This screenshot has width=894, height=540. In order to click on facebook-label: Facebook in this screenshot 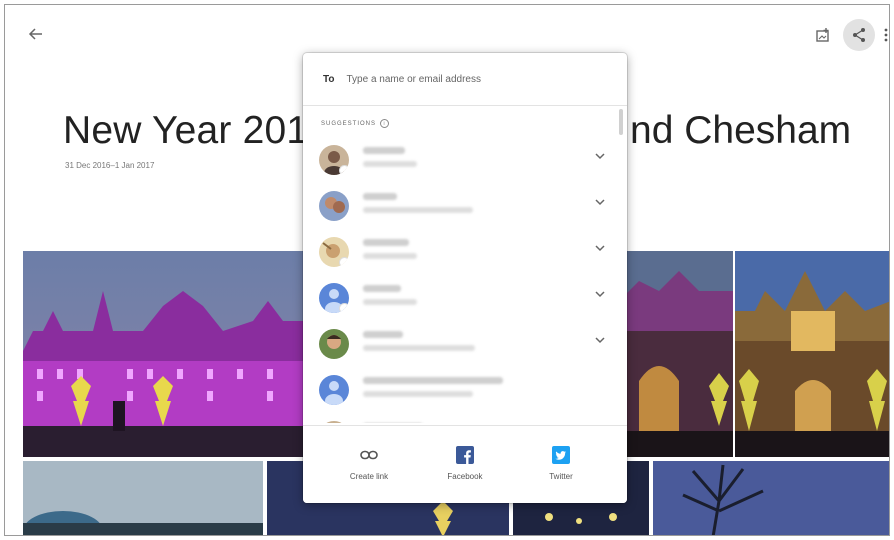, I will do `click(465, 476)`.